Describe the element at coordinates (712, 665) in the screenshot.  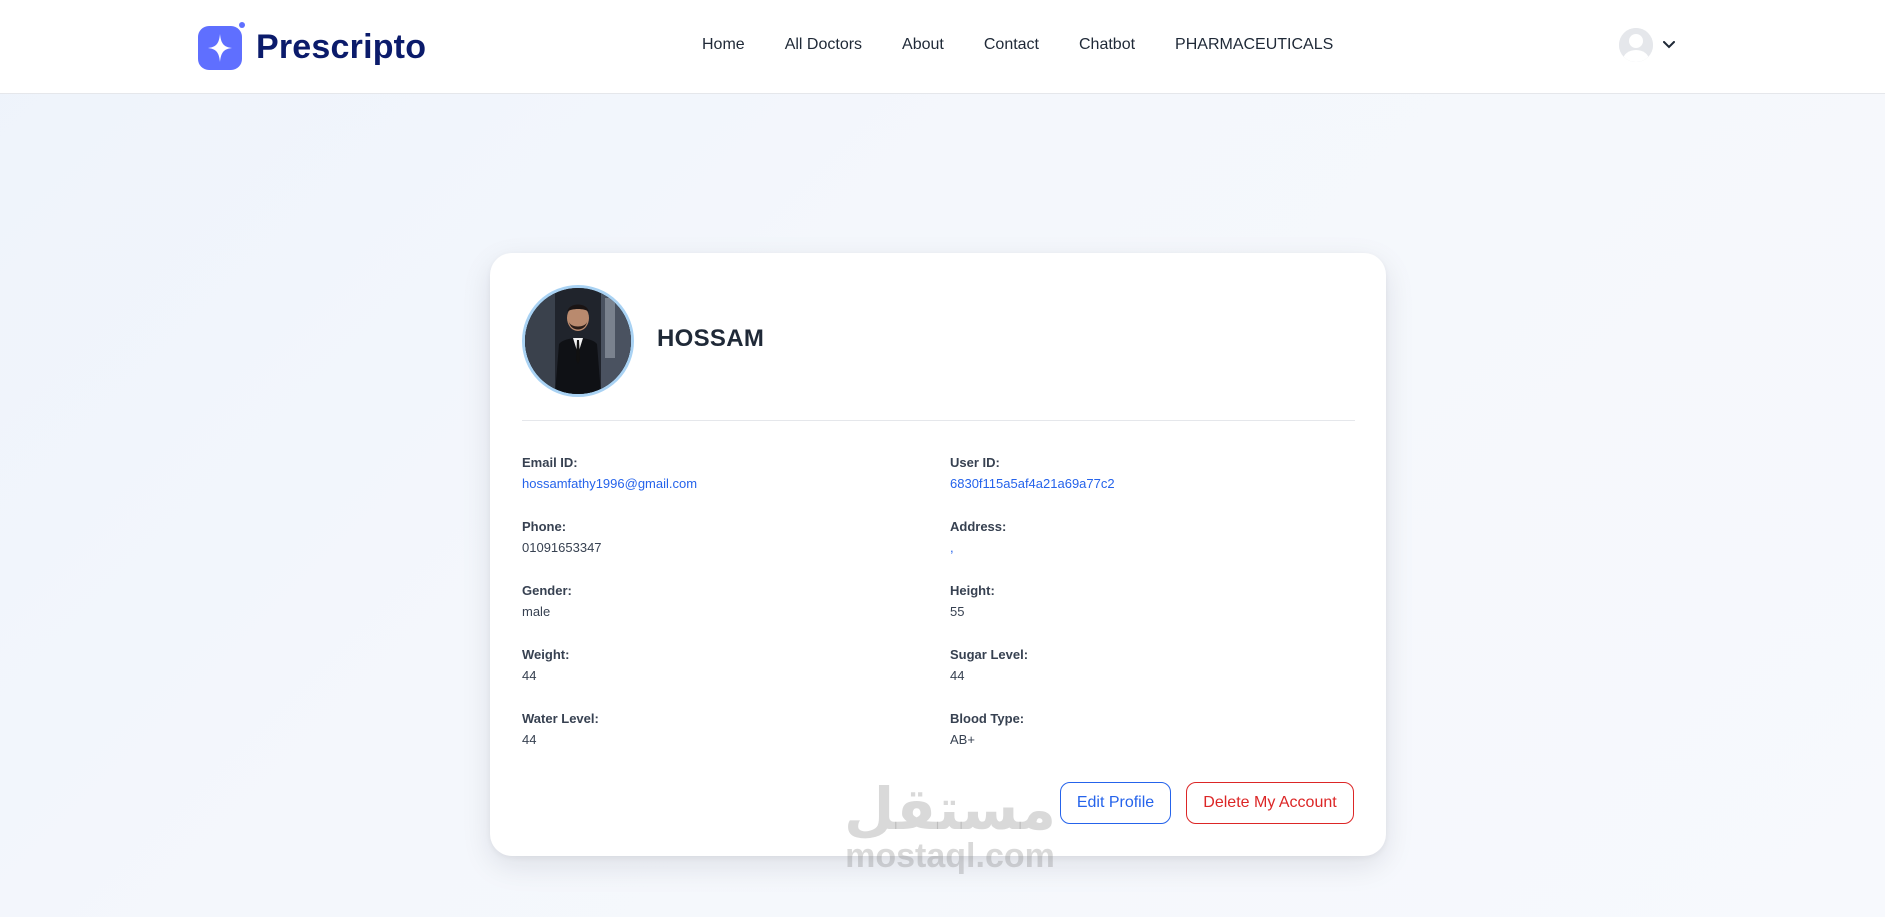
I see `field-weight: Weight: 44` at that location.